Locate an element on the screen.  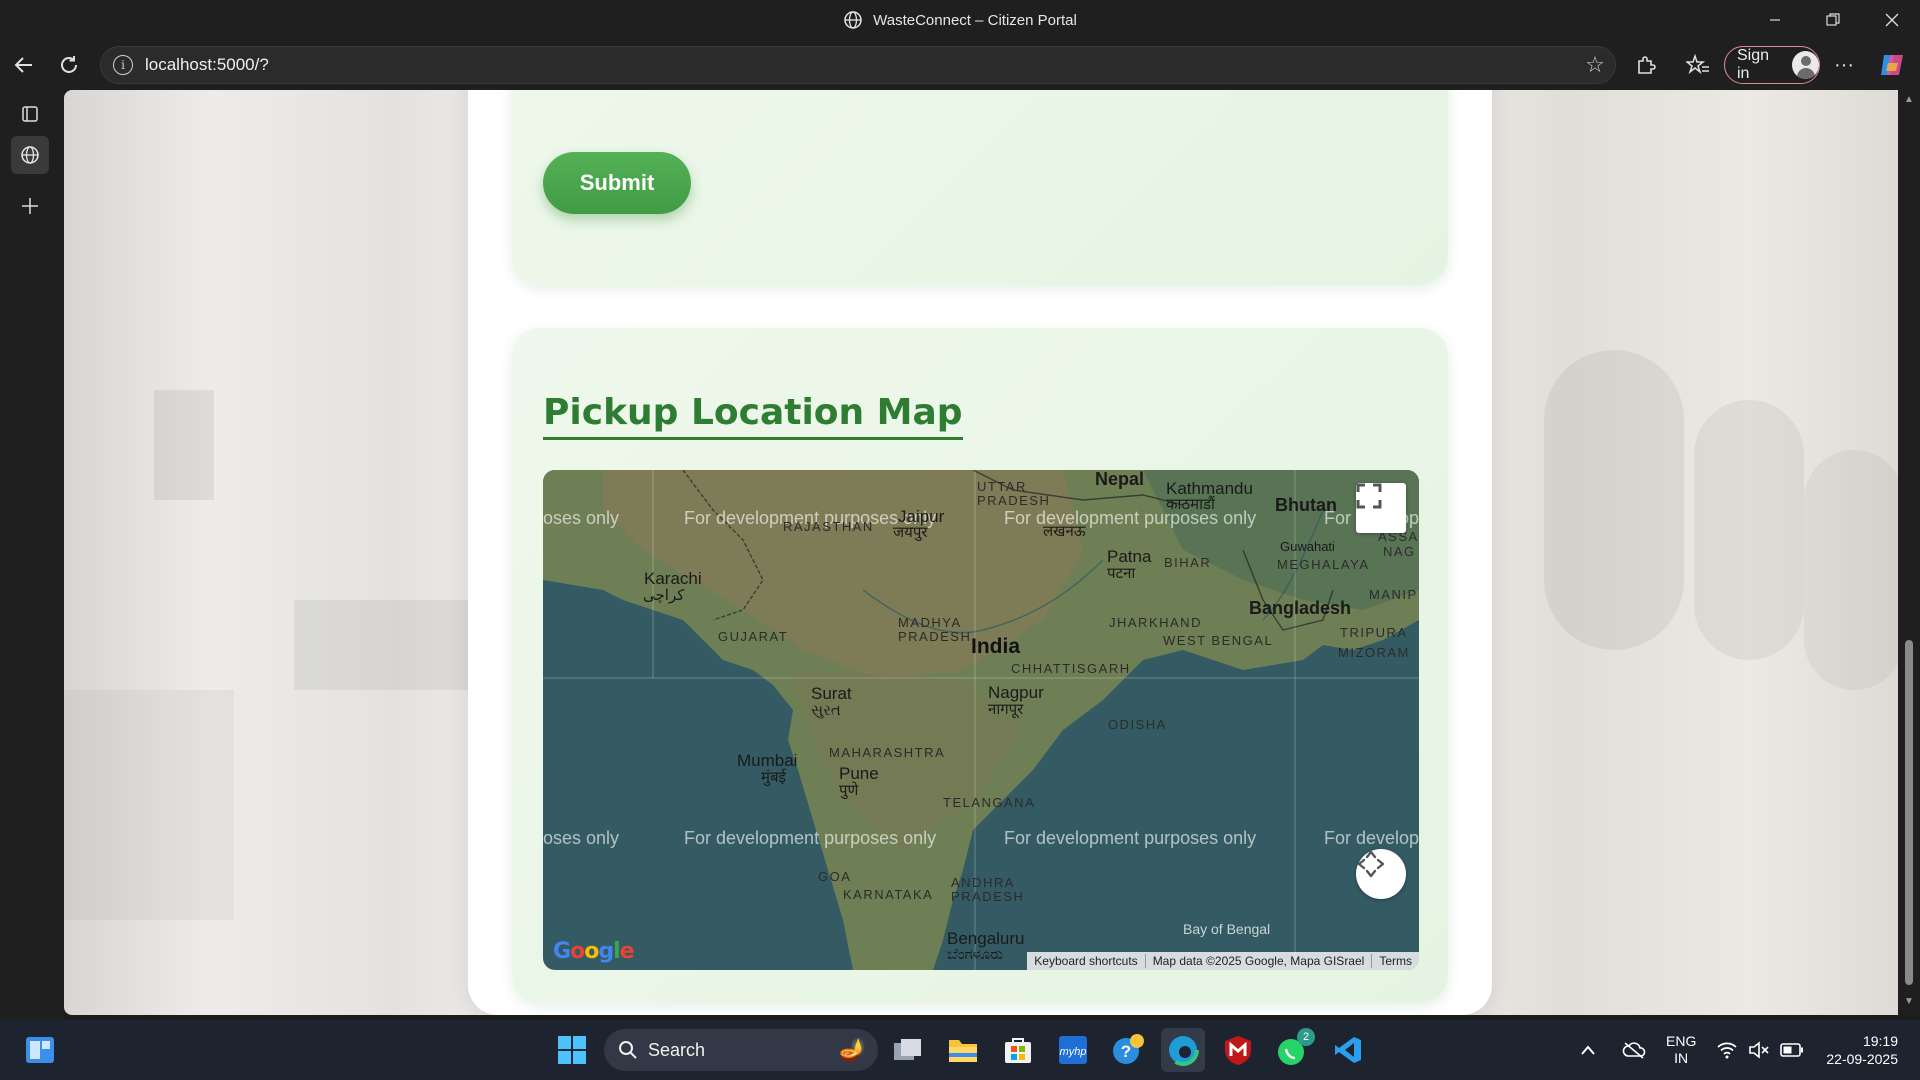
site-info-icon: i is located at coordinates (123, 65).